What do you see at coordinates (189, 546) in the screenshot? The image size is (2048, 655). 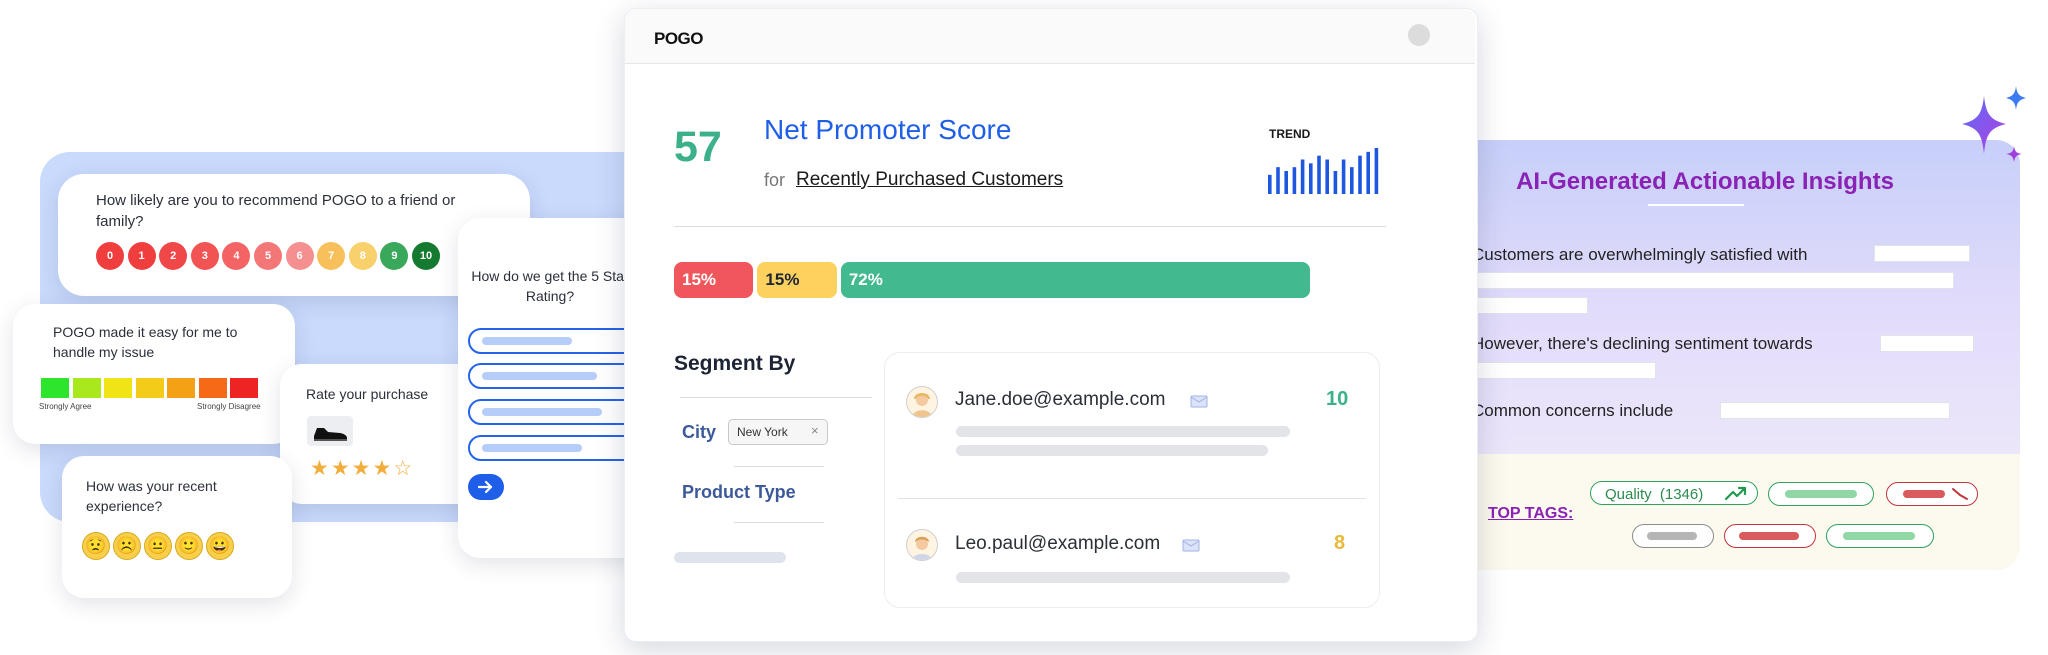 I see `emoji-face-icon: 🙂` at bounding box center [189, 546].